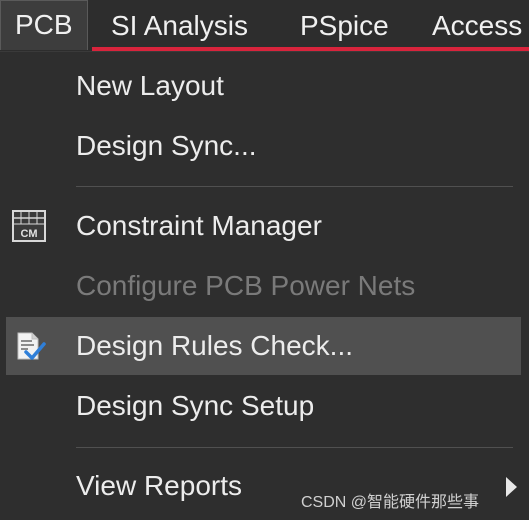 The height and width of the screenshot is (520, 529). What do you see at coordinates (29, 226) in the screenshot?
I see `constraint-manager-icon: CM` at bounding box center [29, 226].